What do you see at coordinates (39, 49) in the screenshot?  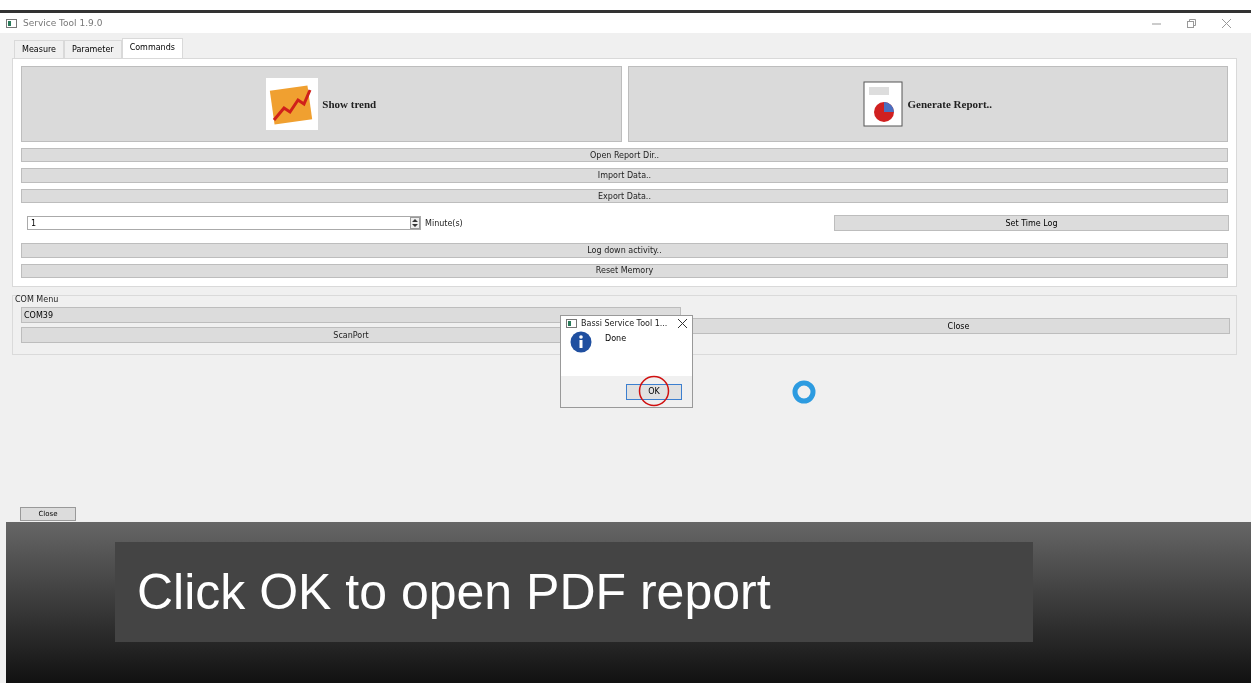 I see `tab: Measure` at bounding box center [39, 49].